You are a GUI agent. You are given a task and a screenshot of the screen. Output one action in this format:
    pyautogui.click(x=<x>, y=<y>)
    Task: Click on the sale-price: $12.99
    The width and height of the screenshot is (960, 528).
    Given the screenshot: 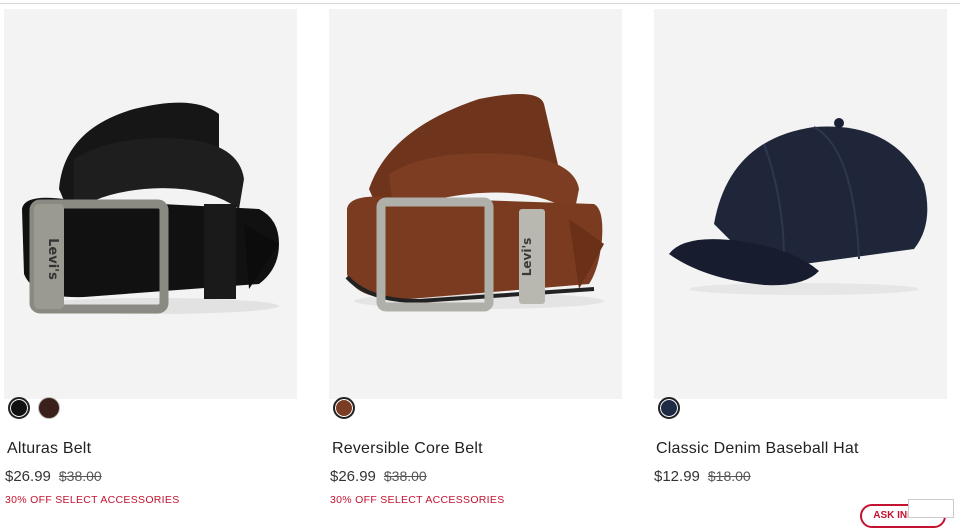 What is the action you would take?
    pyautogui.click(x=677, y=476)
    